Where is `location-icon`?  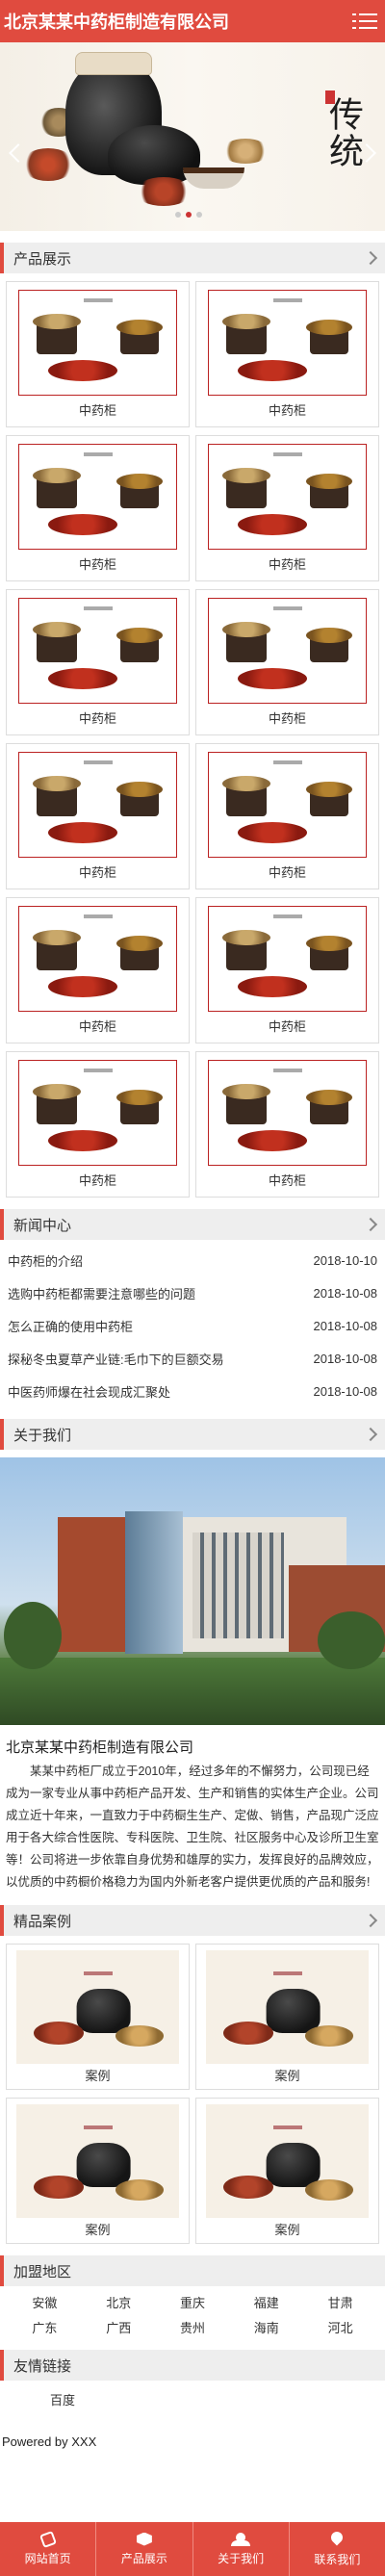 location-icon is located at coordinates (337, 2540).